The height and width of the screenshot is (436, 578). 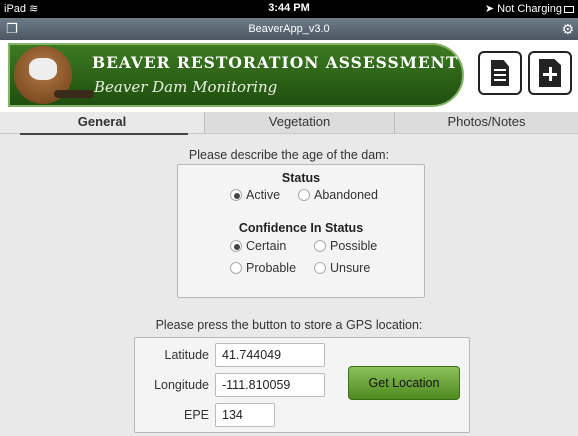 I want to click on banner-subtitle: Beaver Dam Monitoring, so click(x=186, y=87).